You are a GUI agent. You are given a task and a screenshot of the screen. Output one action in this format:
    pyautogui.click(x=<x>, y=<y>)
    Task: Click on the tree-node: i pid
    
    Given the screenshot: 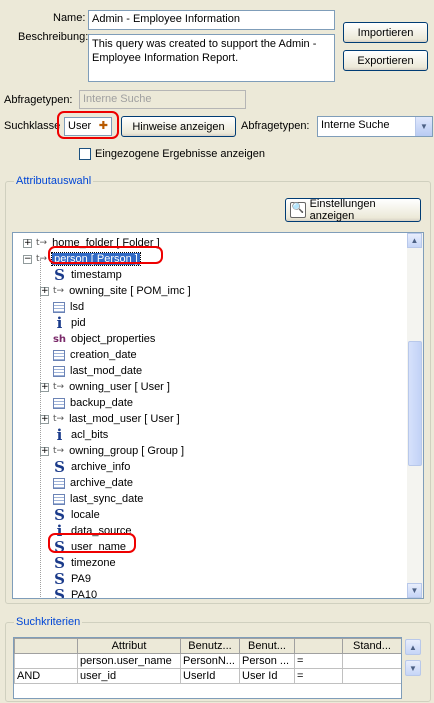 What is the action you would take?
    pyautogui.click(x=69, y=323)
    